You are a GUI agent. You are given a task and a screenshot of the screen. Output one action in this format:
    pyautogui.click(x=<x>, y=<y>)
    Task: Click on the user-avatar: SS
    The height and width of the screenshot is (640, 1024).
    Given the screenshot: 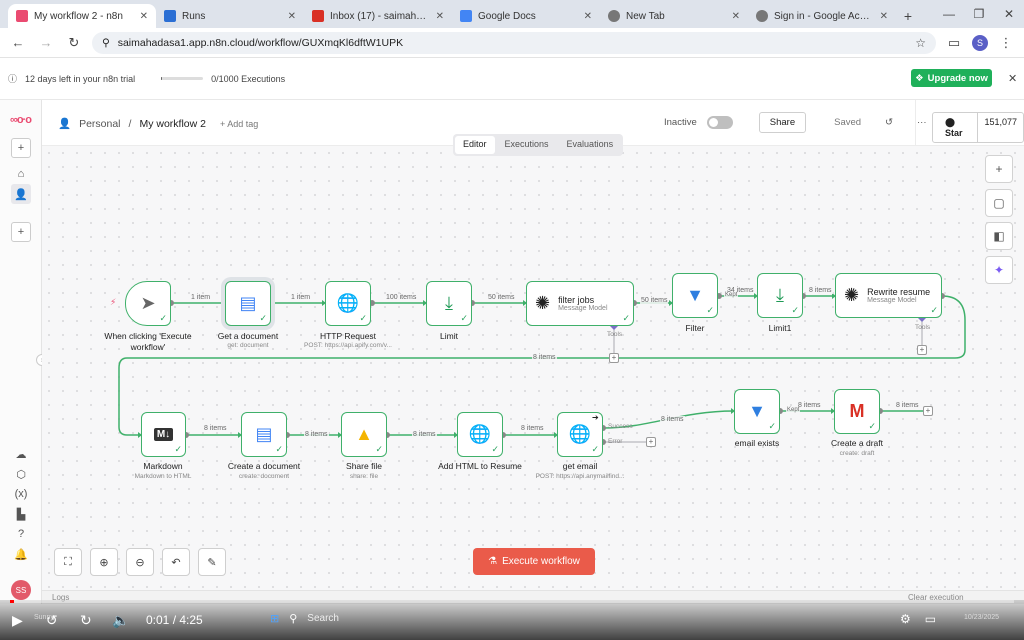 What is the action you would take?
    pyautogui.click(x=21, y=590)
    